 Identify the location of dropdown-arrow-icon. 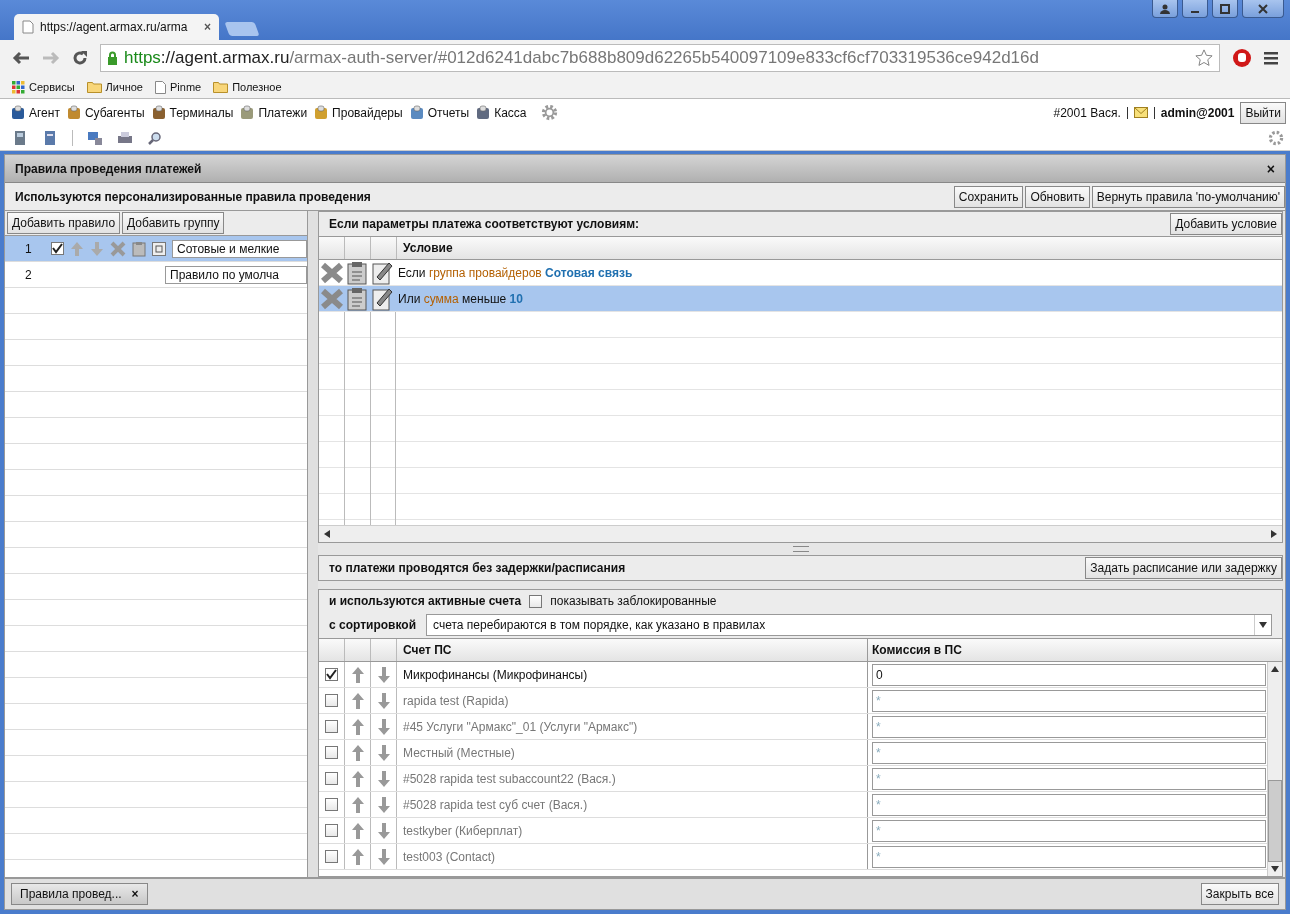
(1263, 625).